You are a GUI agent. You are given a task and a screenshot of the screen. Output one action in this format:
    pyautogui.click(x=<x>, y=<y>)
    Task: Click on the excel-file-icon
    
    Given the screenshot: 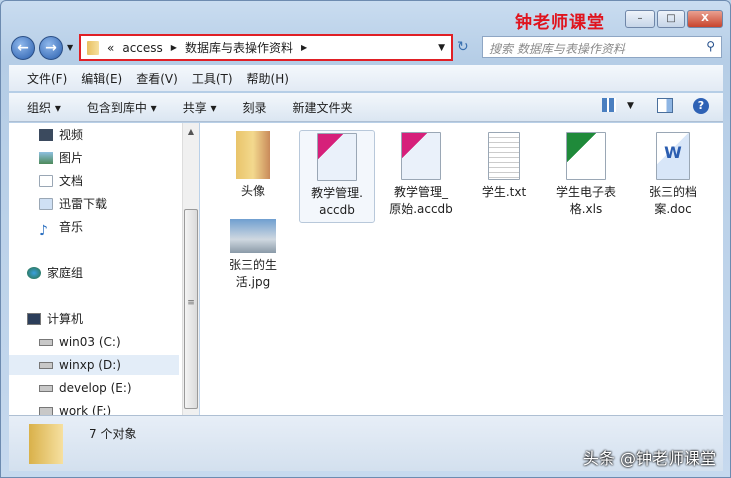 What is the action you would take?
    pyautogui.click(x=586, y=156)
    